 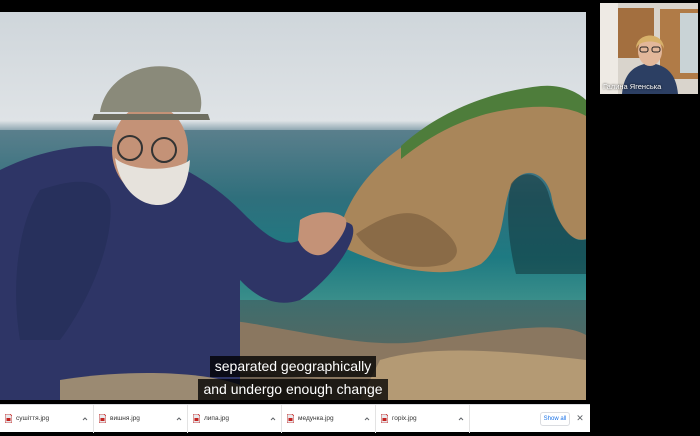 I want to click on participant-video-tile: Галина Ягенська, so click(x=649, y=48).